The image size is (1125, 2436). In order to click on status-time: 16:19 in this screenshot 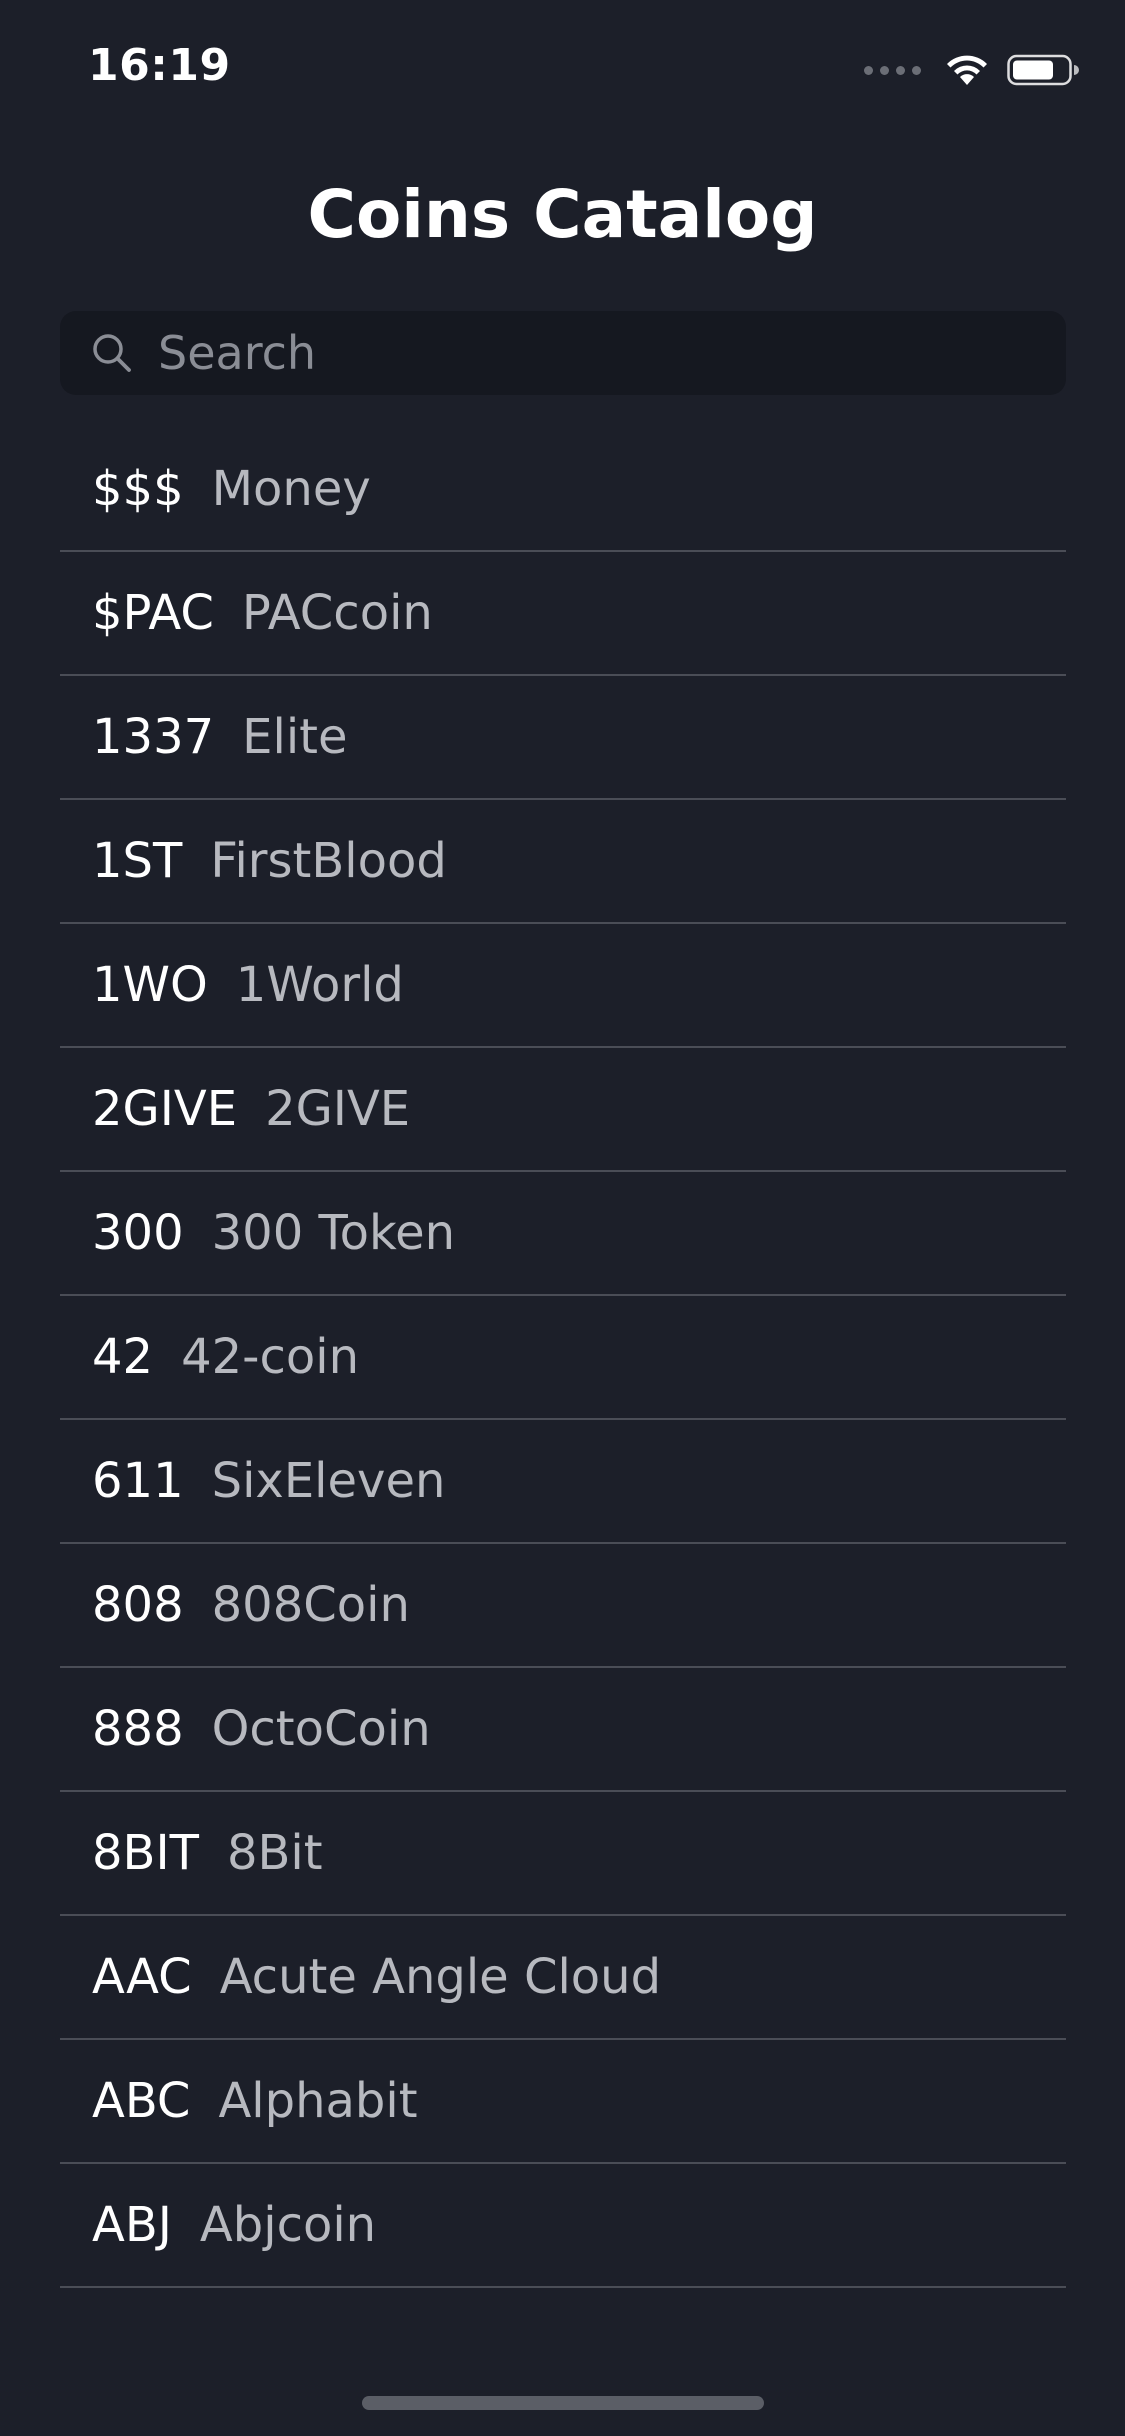, I will do `click(159, 65)`.